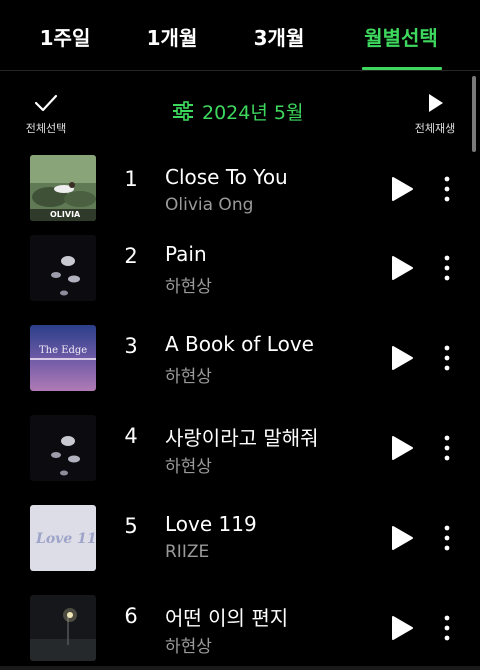 This screenshot has width=480, height=670. Describe the element at coordinates (131, 436) in the screenshot. I see `rank-number: 4` at that location.